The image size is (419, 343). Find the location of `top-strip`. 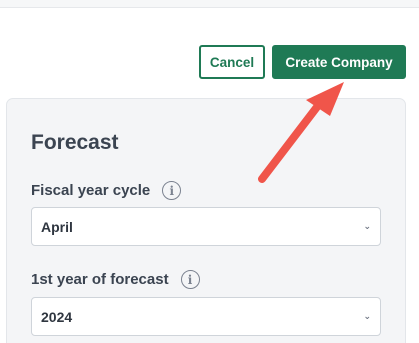

top-strip is located at coordinates (209, 4).